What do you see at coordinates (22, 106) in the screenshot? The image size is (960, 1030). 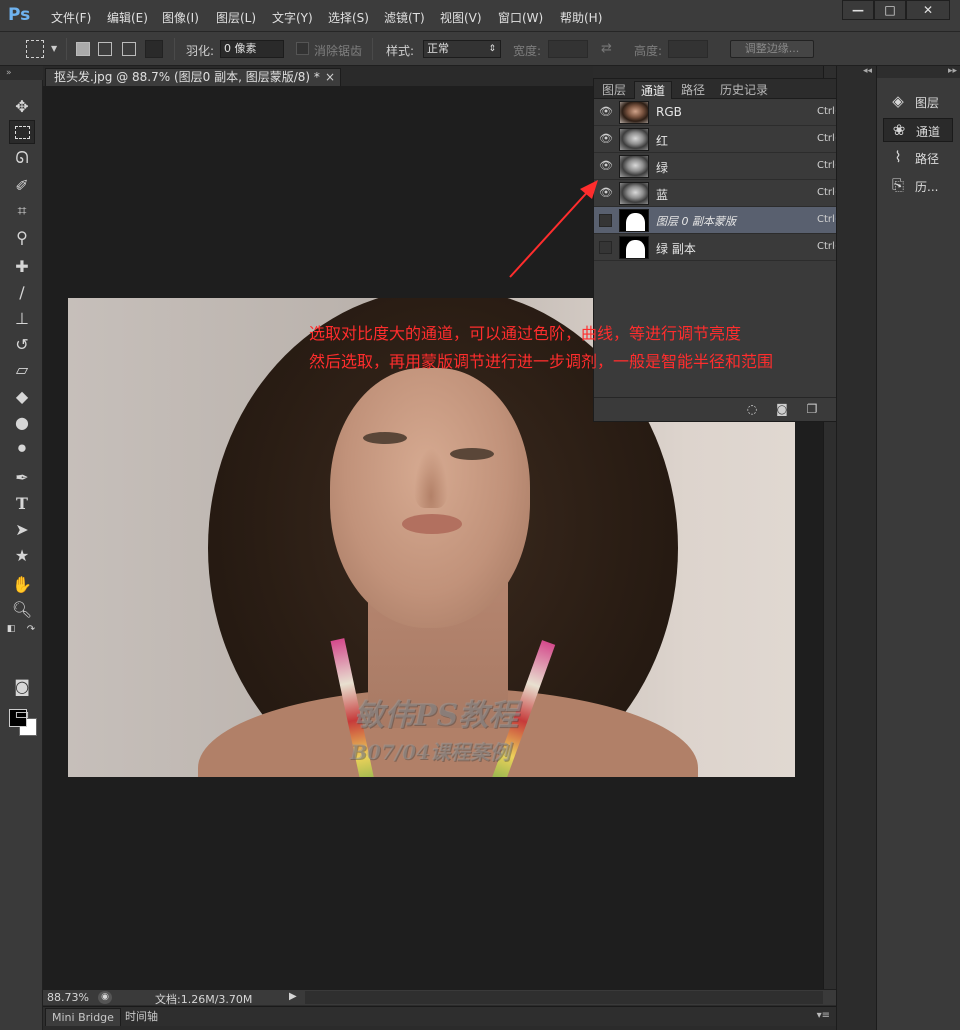 I see `move-tool-icon: ✥` at bounding box center [22, 106].